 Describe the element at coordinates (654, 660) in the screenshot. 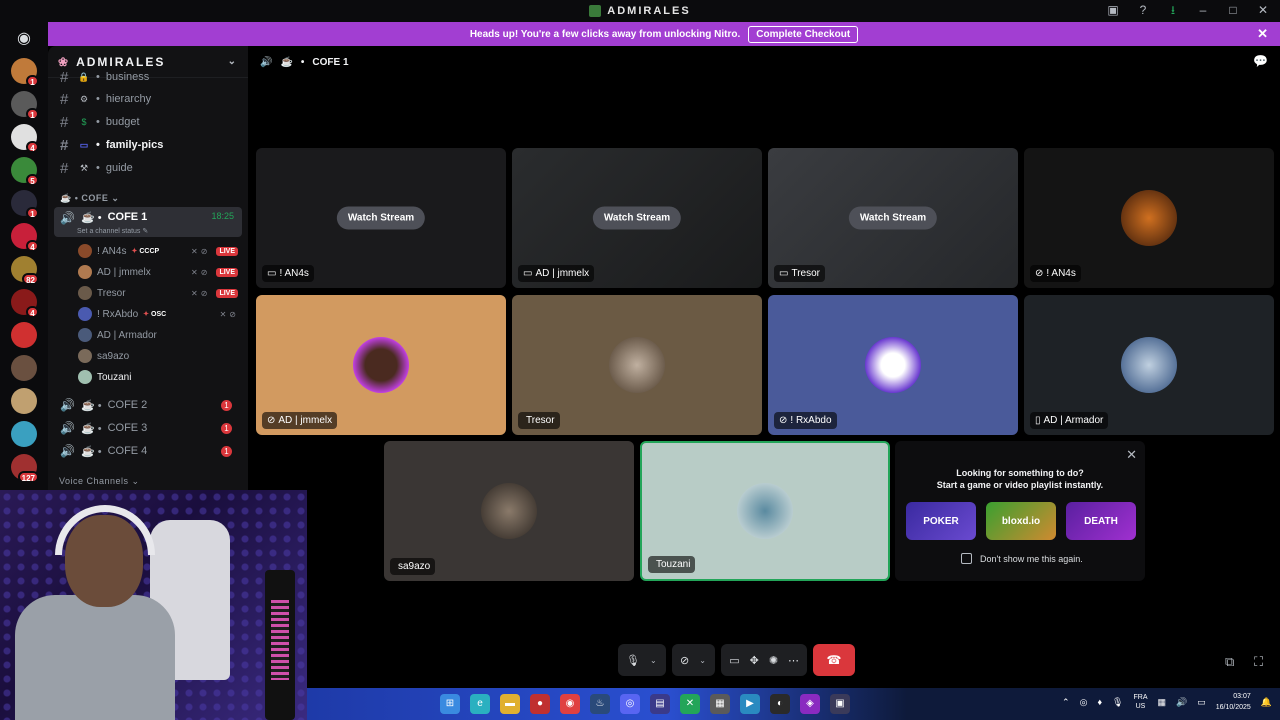

I see `mic-options-chevron-icon: ⌄` at that location.